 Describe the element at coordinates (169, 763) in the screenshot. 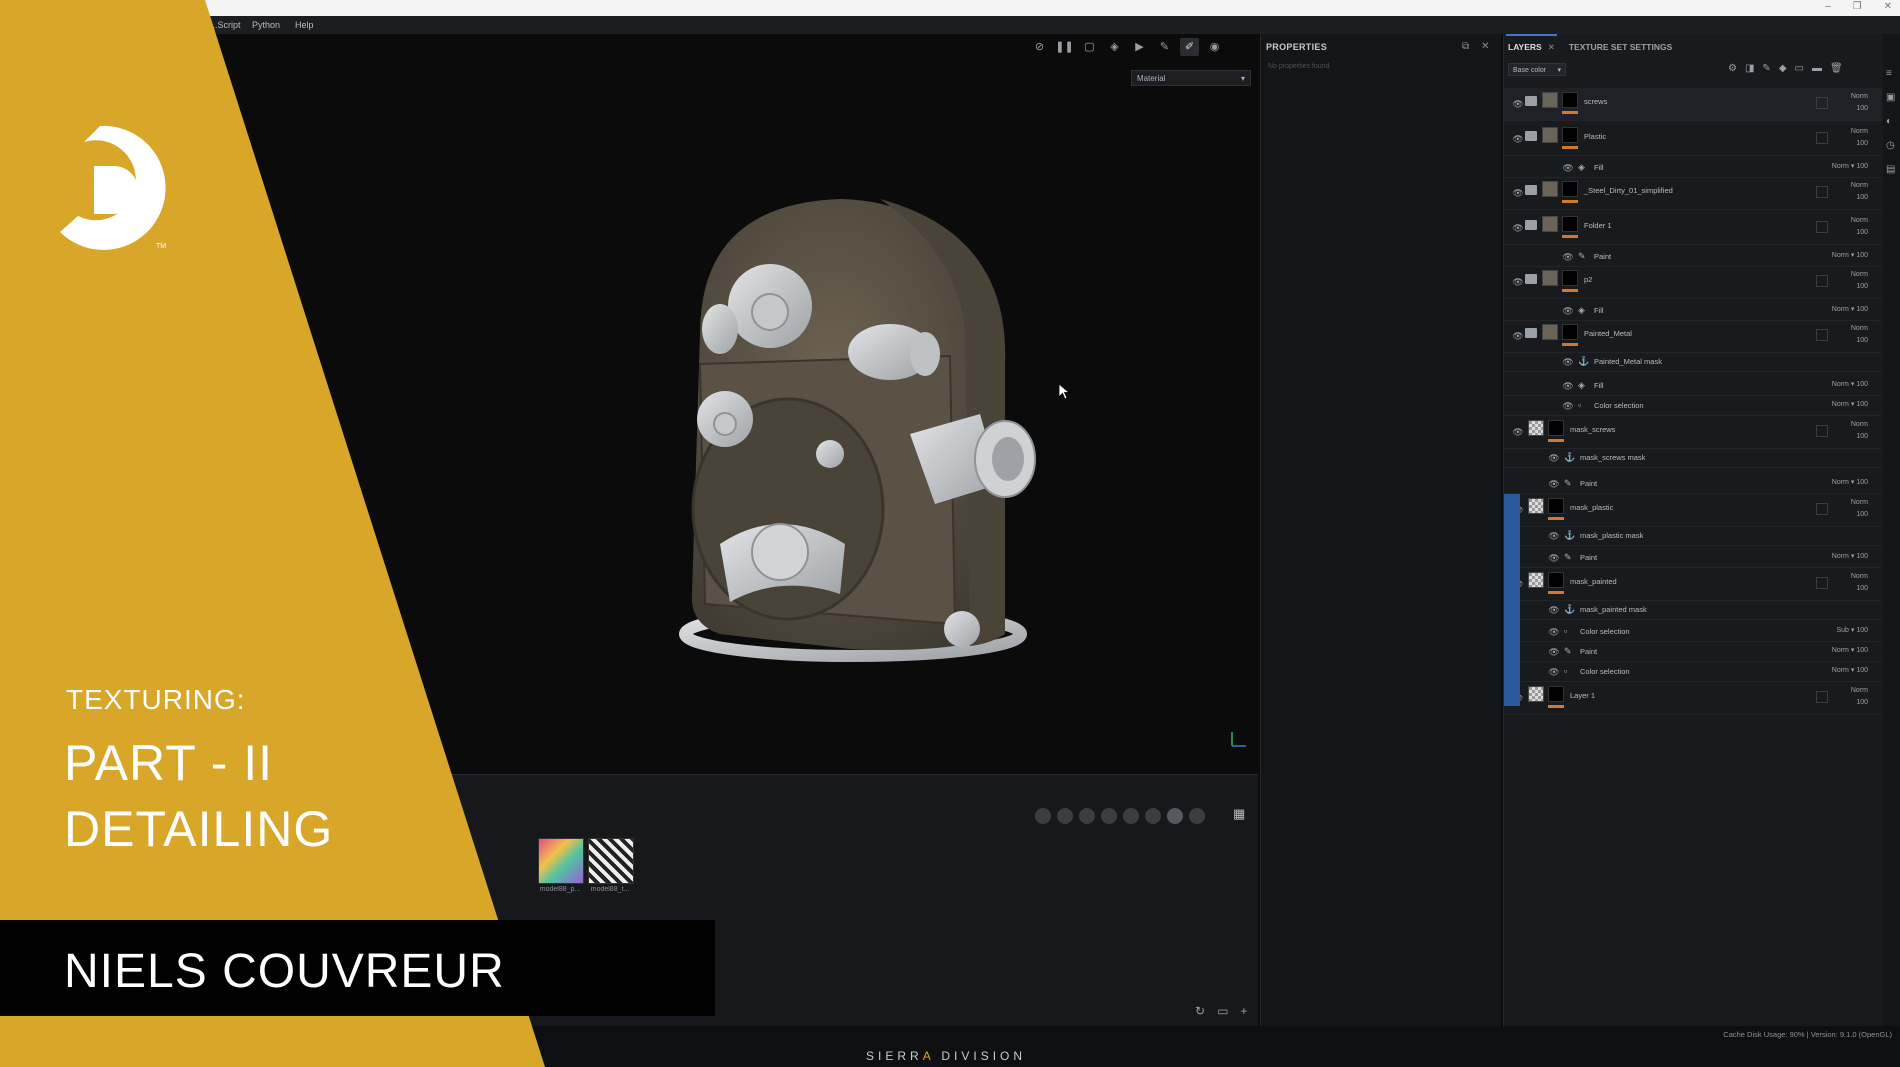

I see `video-title-line1: PART - II` at that location.